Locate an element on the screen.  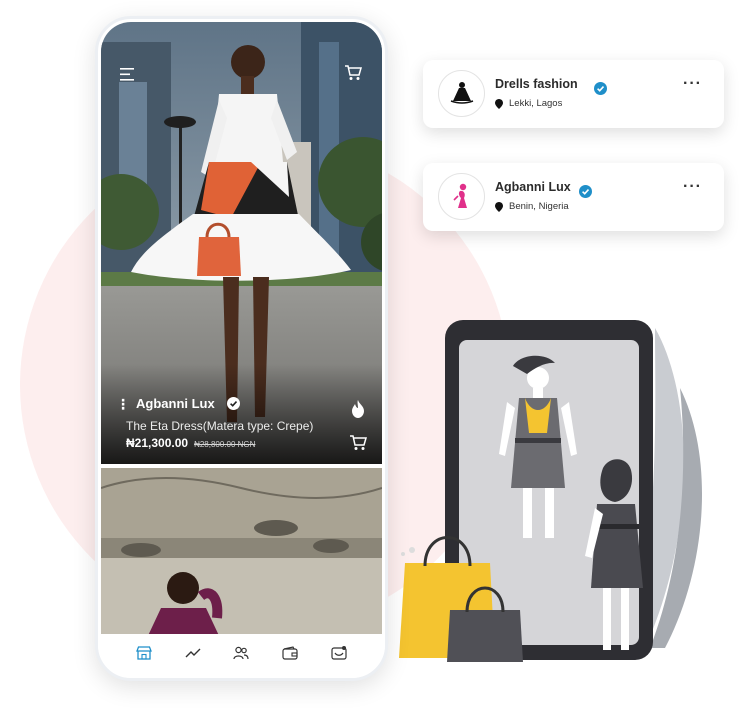
dress-logo-icon is located at coordinates (461, 92).